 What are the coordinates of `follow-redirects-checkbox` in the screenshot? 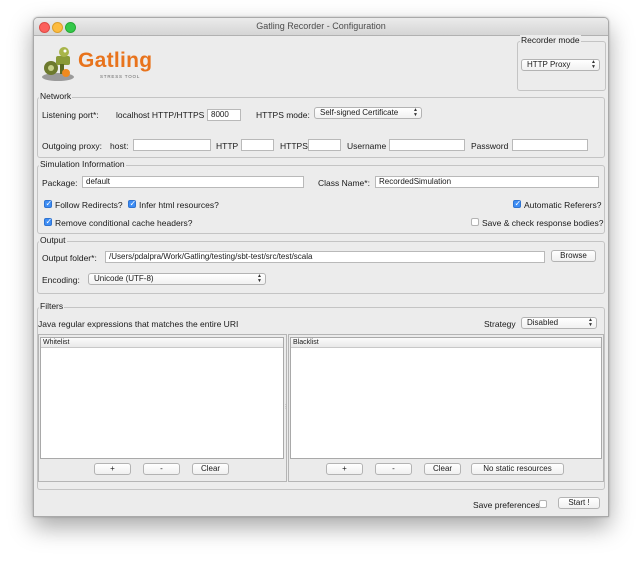 It's located at (48, 203).